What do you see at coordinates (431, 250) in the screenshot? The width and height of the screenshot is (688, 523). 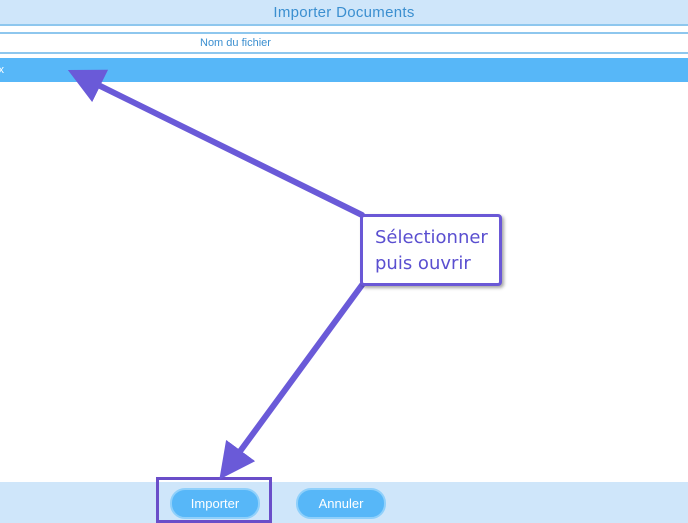 I see `annotation-callout: Sélectionner puis ouvrir` at bounding box center [431, 250].